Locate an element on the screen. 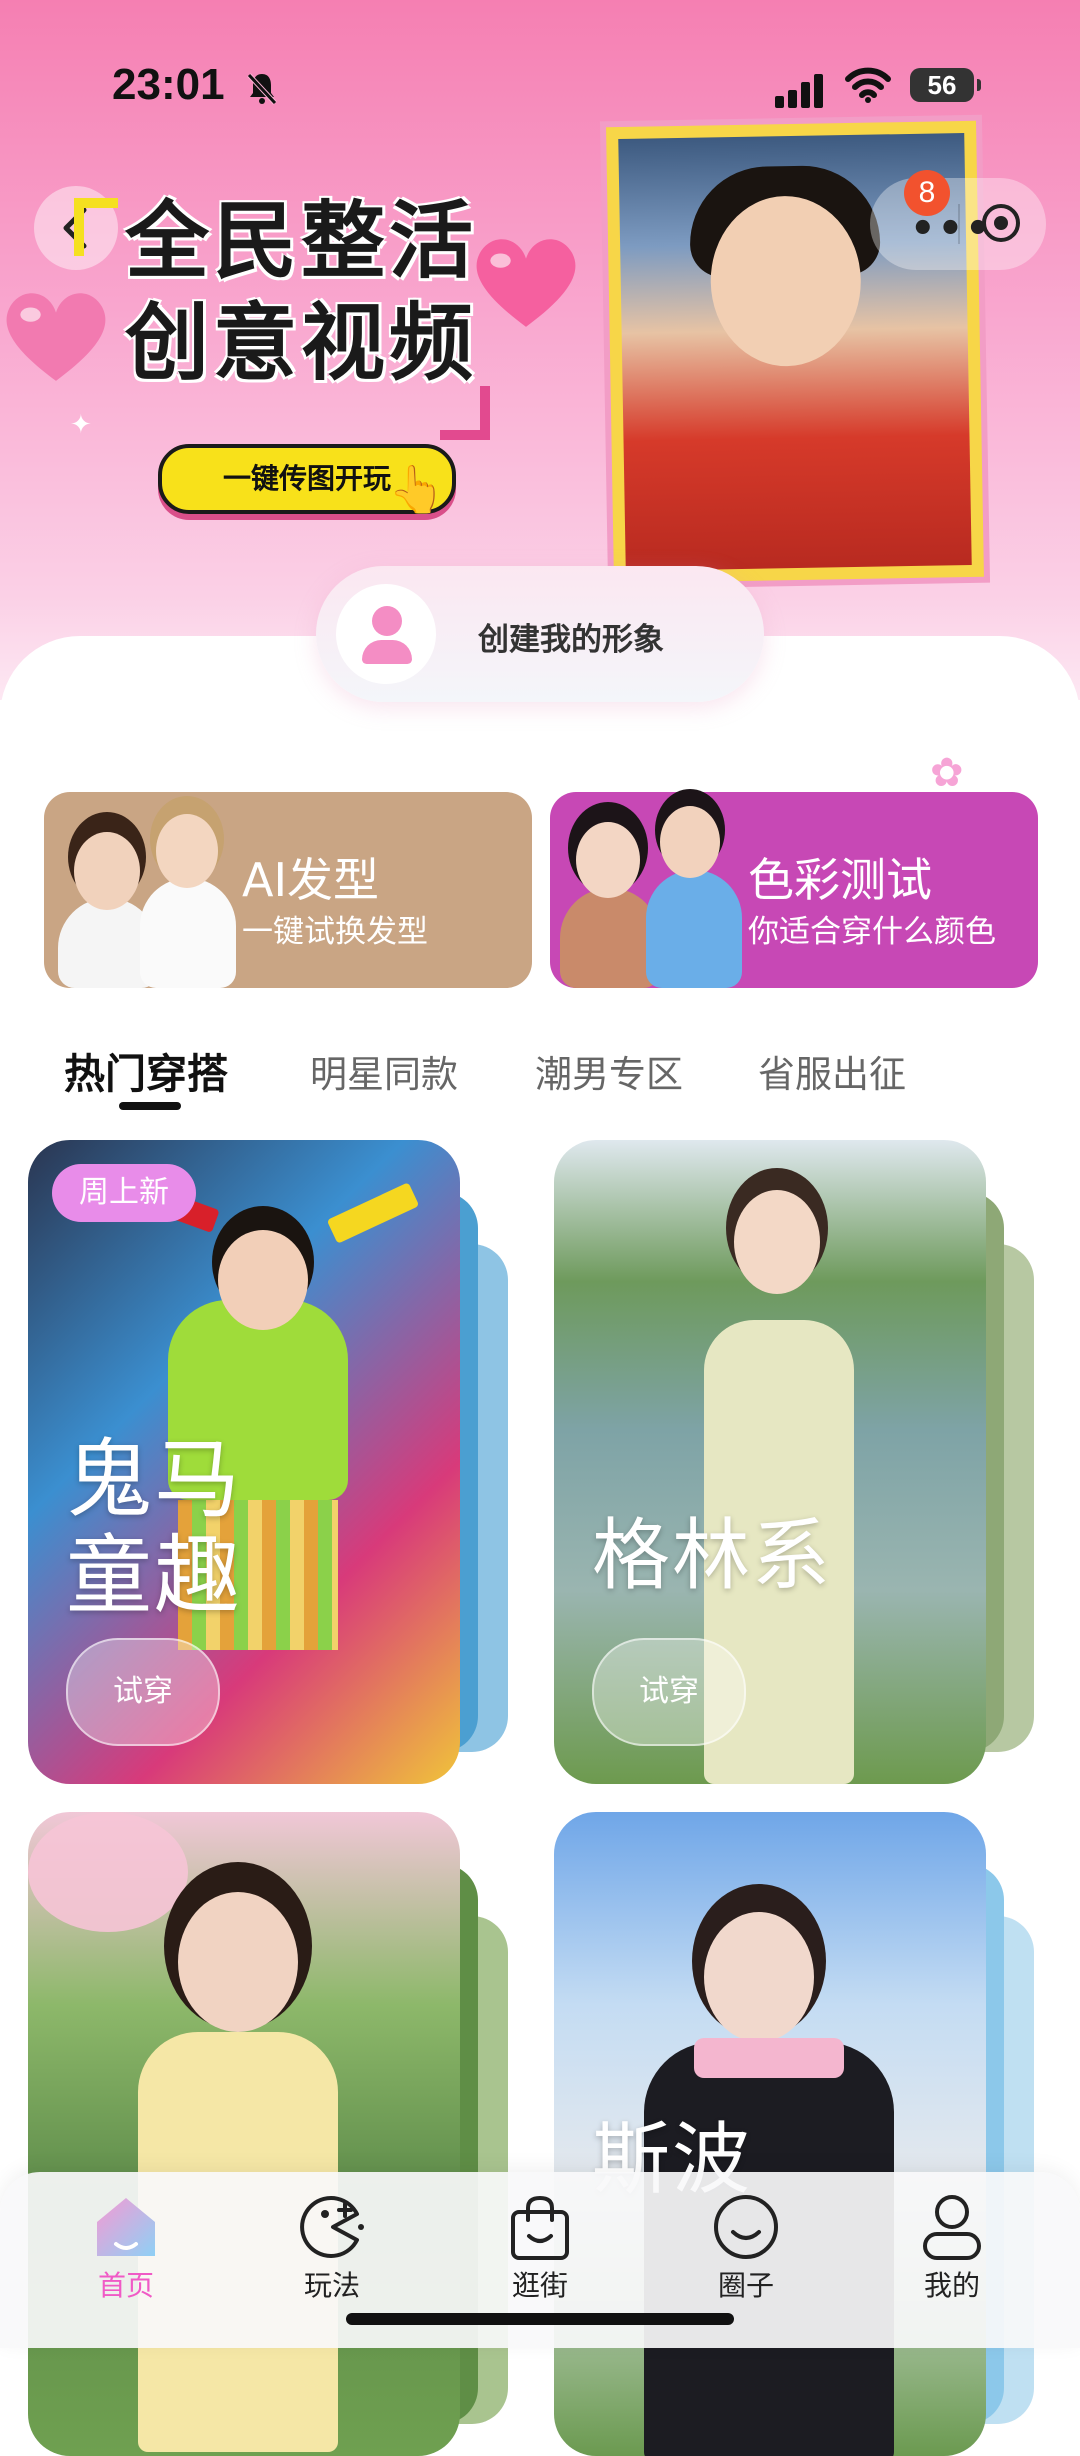  home-indicator is located at coordinates (540, 2319).